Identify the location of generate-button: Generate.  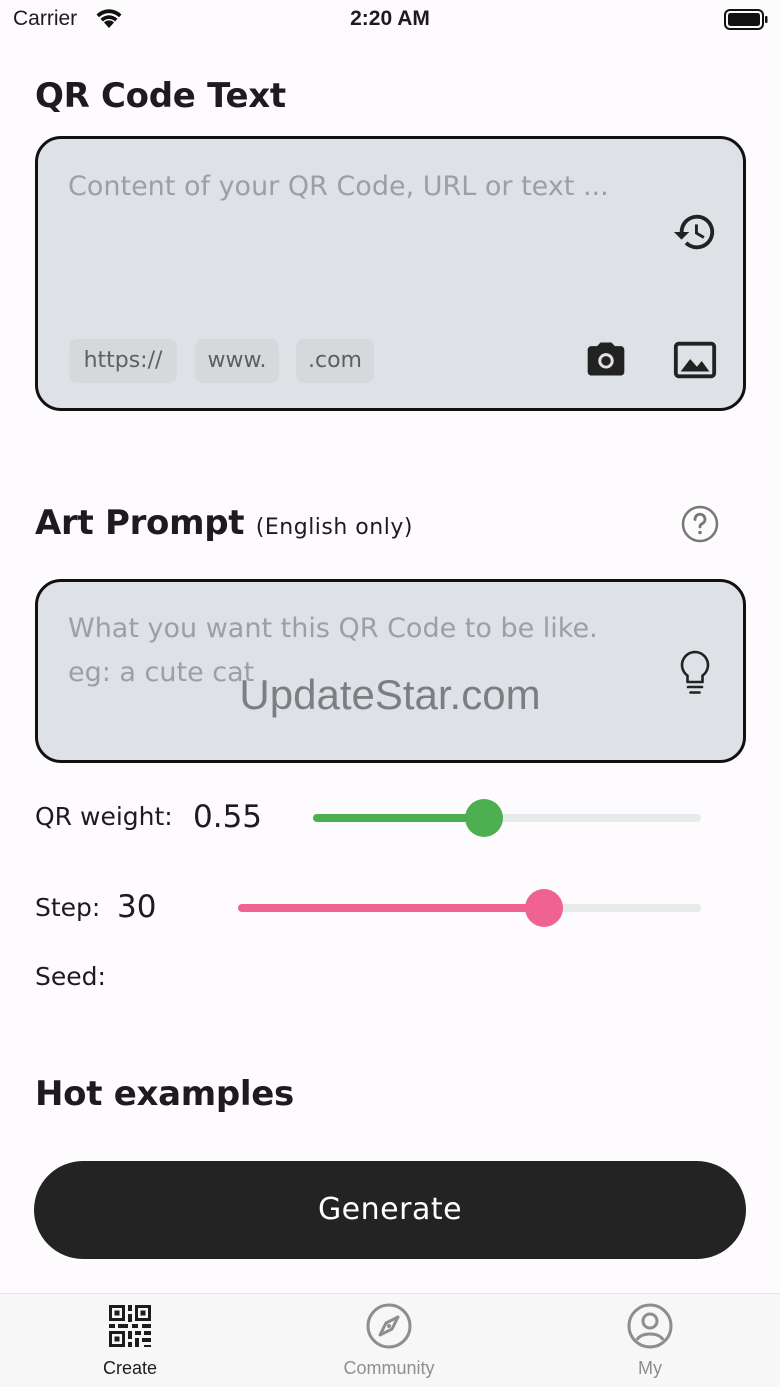
(390, 1210).